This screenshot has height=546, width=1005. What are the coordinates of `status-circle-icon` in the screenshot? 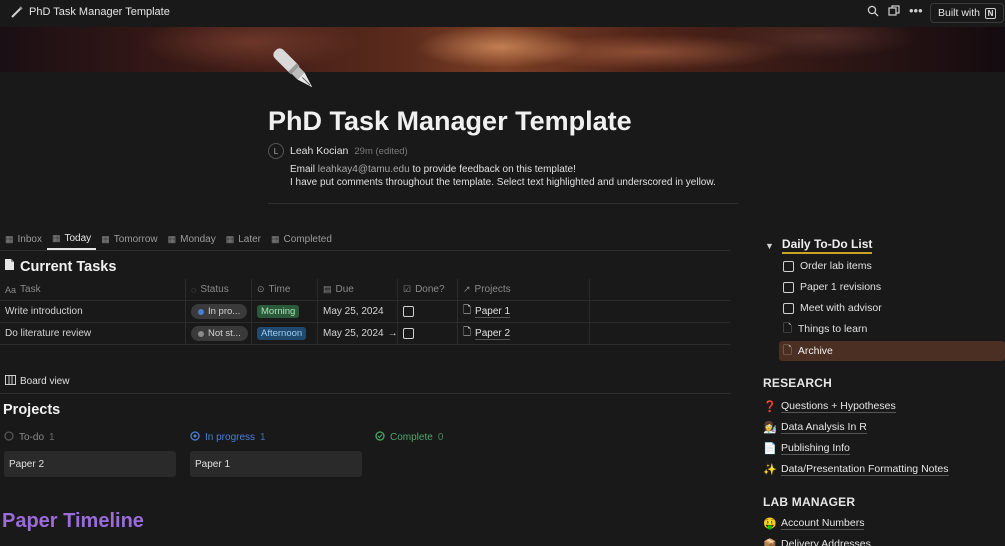 It's located at (9, 437).